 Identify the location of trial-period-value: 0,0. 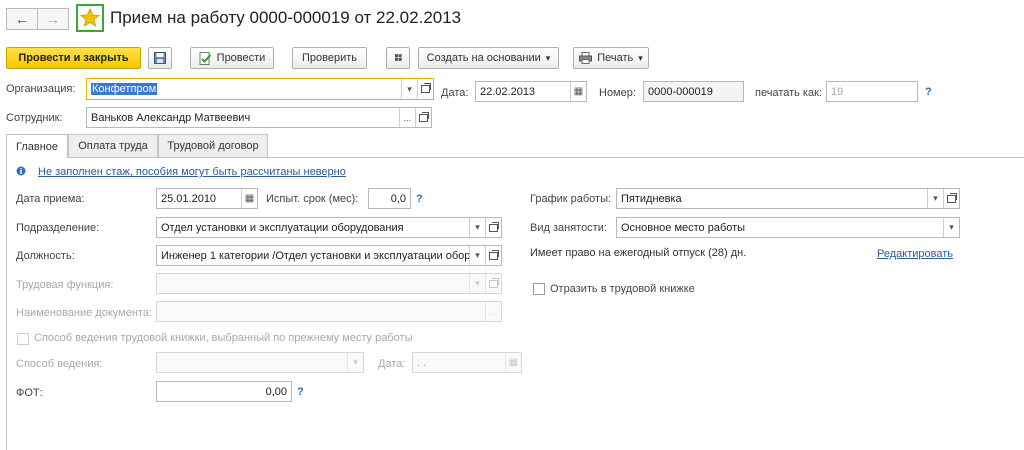
(398, 198).